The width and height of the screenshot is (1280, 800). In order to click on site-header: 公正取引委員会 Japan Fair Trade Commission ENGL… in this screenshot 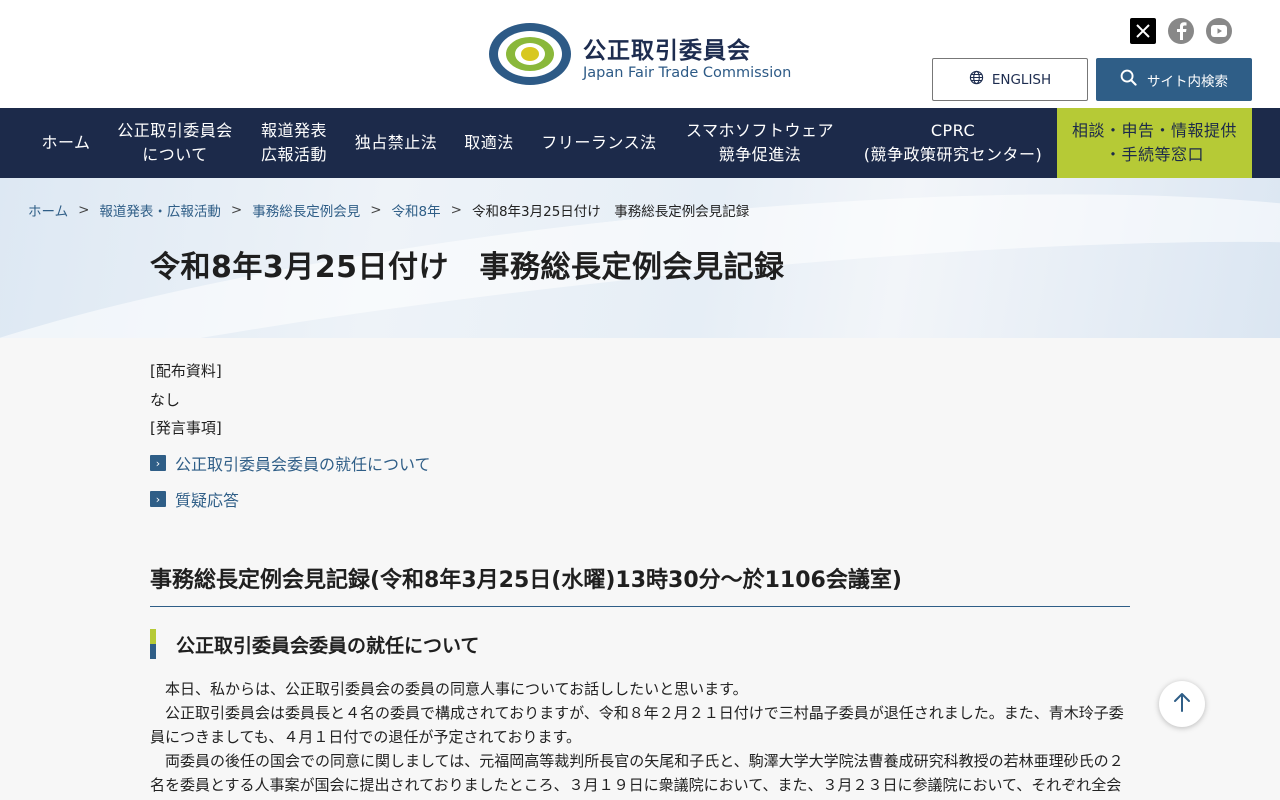, I will do `click(640, 54)`.